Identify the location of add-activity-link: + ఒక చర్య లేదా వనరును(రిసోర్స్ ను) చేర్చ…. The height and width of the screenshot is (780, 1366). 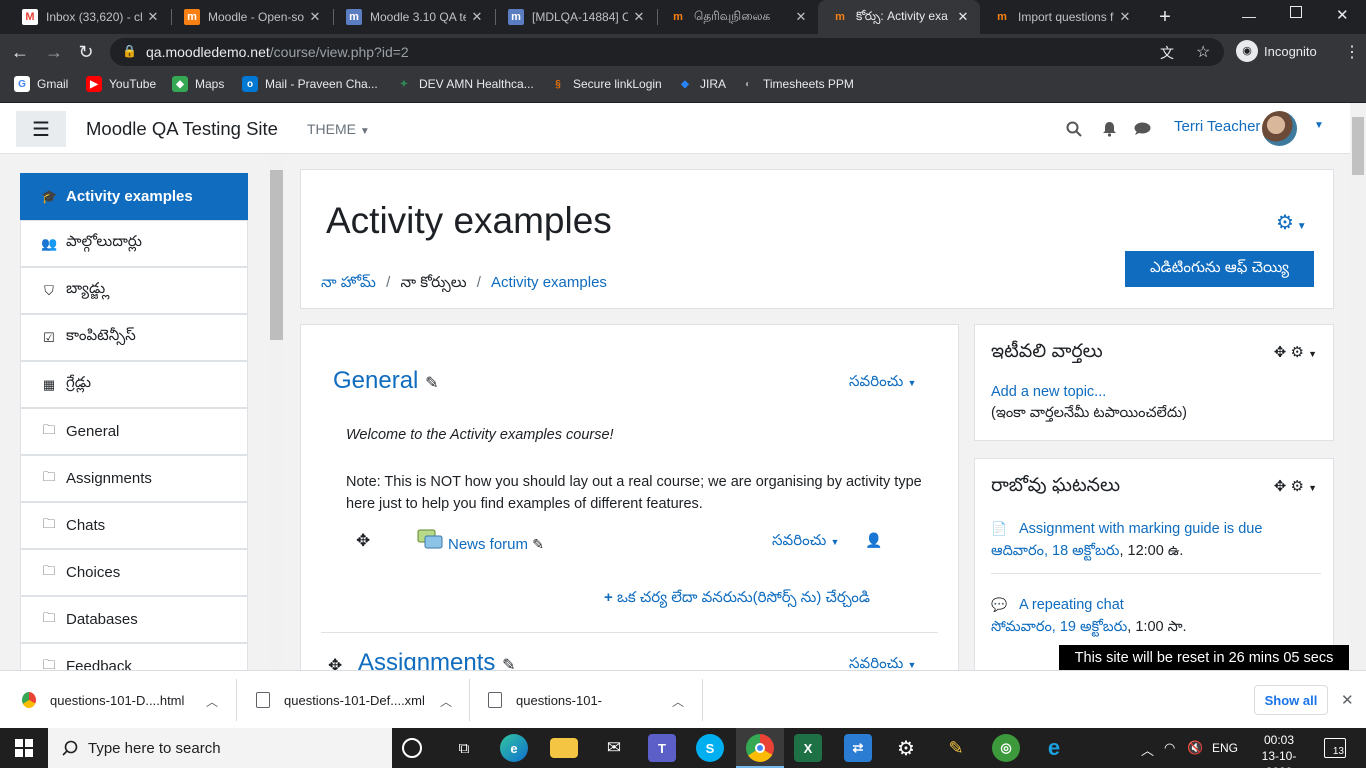
(737, 599).